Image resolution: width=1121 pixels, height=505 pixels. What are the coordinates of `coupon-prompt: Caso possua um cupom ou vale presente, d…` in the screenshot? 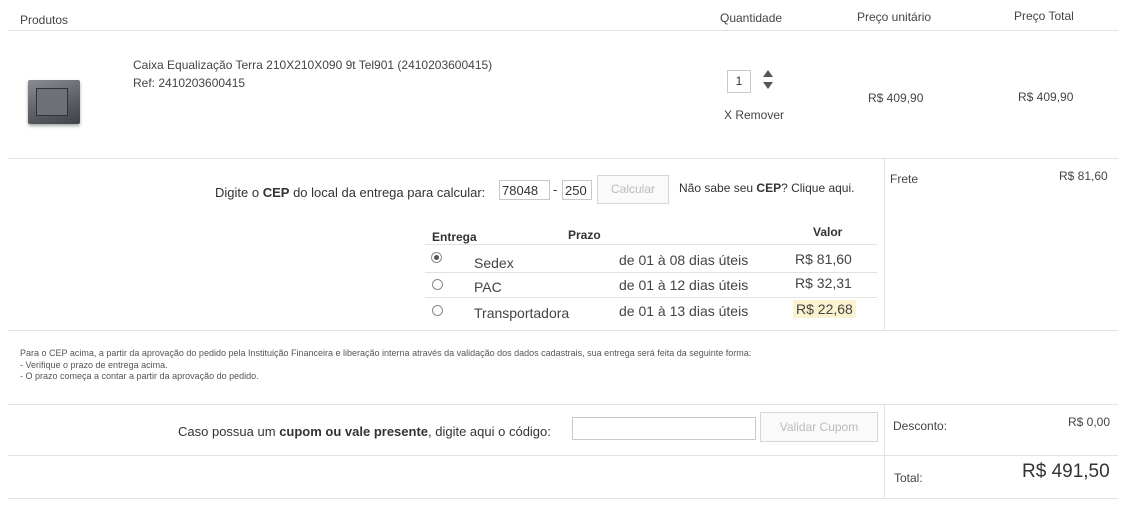 It's located at (364, 431).